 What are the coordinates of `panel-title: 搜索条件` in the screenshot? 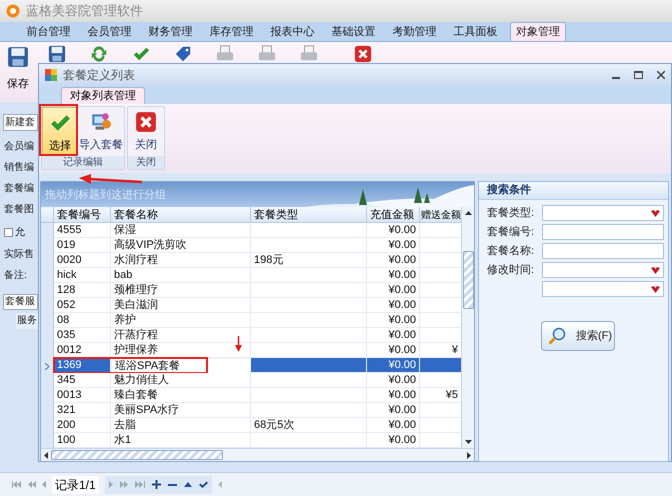 It's located at (509, 190).